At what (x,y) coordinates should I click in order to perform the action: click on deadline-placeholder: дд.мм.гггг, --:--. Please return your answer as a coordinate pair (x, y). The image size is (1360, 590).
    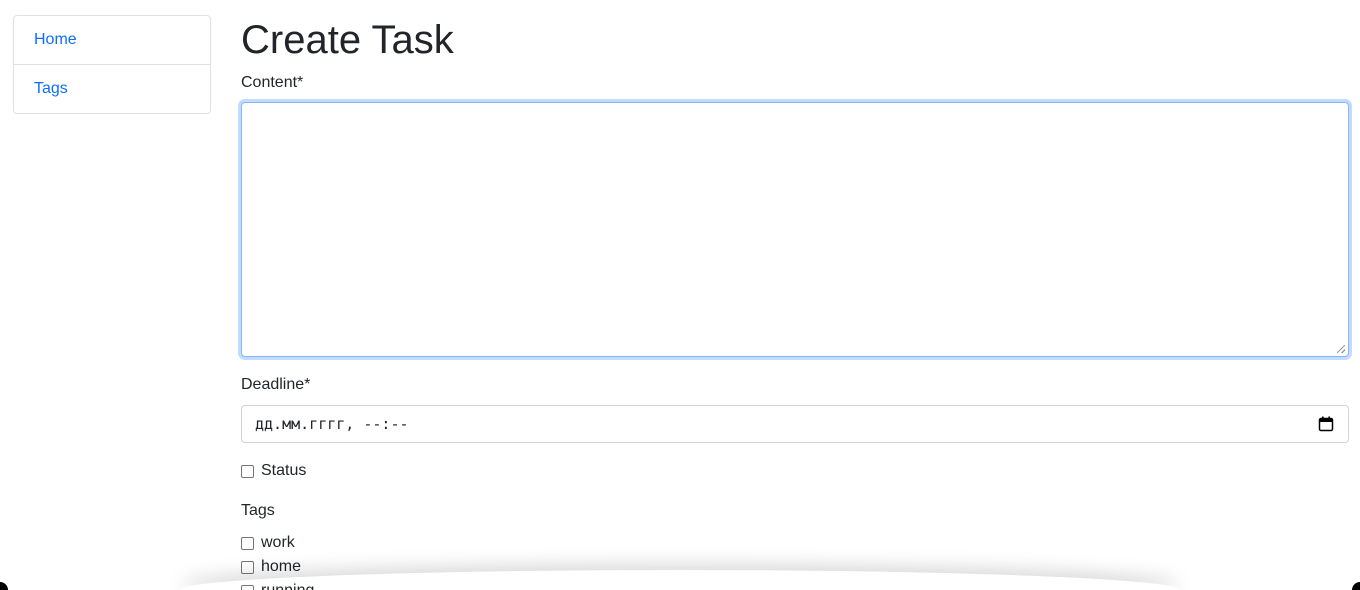
    Looking at the image, I should click on (332, 424).